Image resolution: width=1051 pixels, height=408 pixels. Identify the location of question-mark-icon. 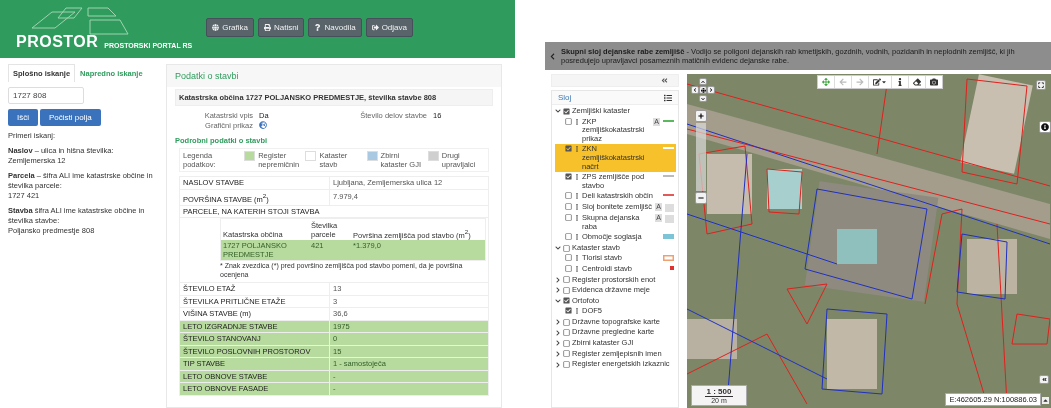
(318, 27).